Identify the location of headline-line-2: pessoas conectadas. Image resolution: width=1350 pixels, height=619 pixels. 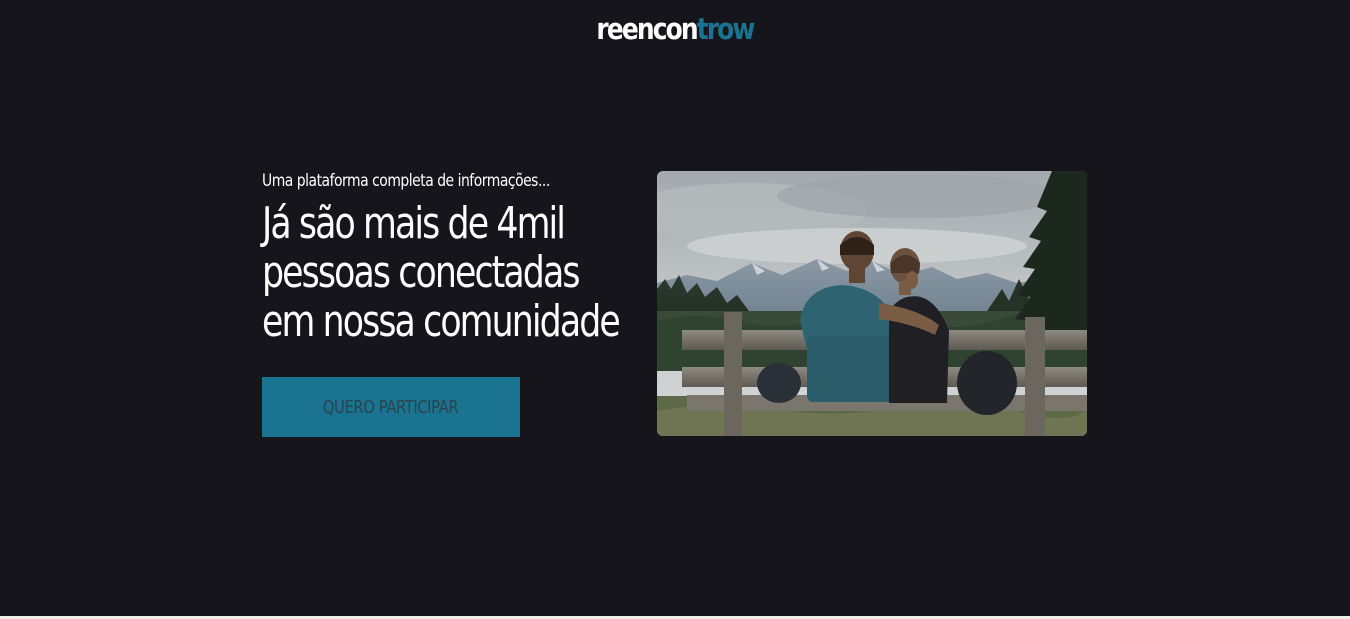
(421, 272).